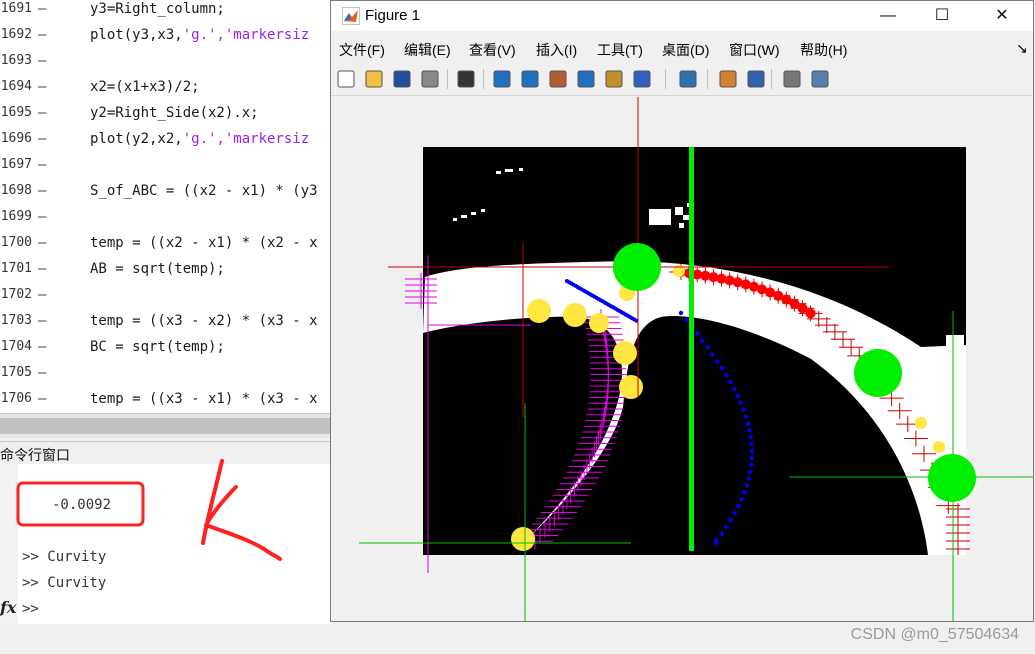  What do you see at coordinates (165, 165) in the screenshot?
I see `code-line: 1697 —` at bounding box center [165, 165].